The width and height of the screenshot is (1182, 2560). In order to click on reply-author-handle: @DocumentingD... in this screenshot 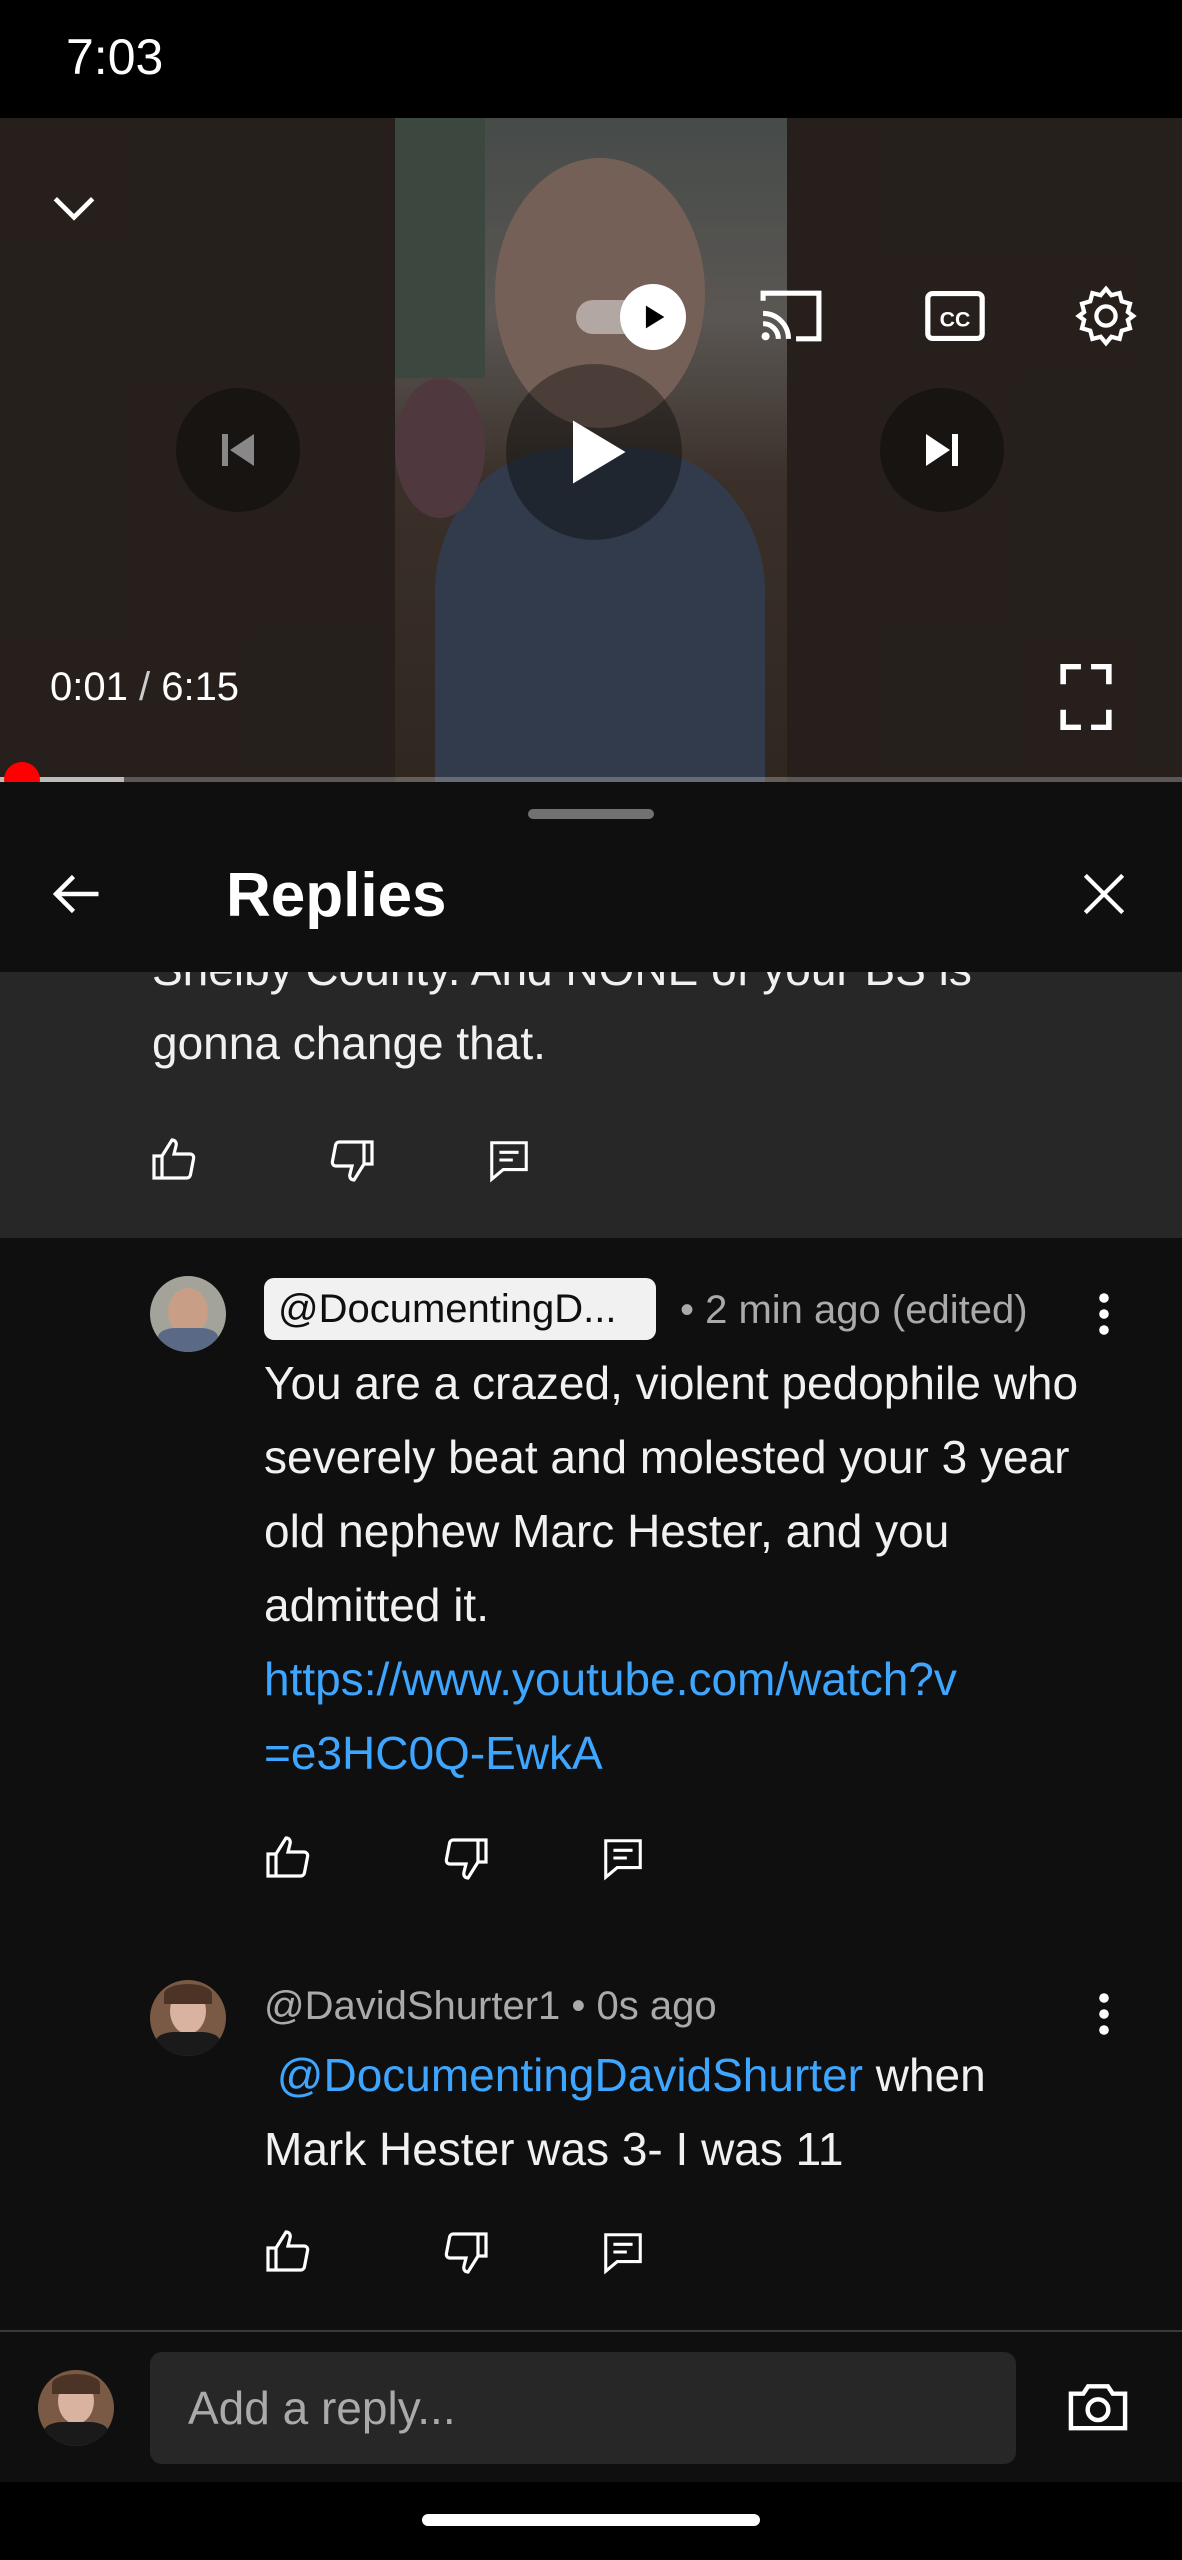, I will do `click(460, 1309)`.